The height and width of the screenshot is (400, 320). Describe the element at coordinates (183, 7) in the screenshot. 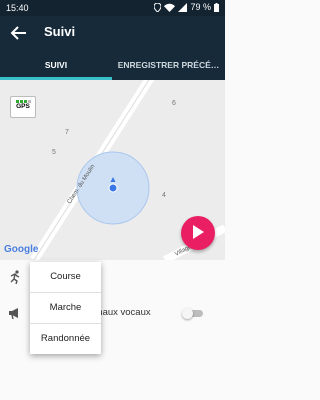

I see `signal-icon` at that location.